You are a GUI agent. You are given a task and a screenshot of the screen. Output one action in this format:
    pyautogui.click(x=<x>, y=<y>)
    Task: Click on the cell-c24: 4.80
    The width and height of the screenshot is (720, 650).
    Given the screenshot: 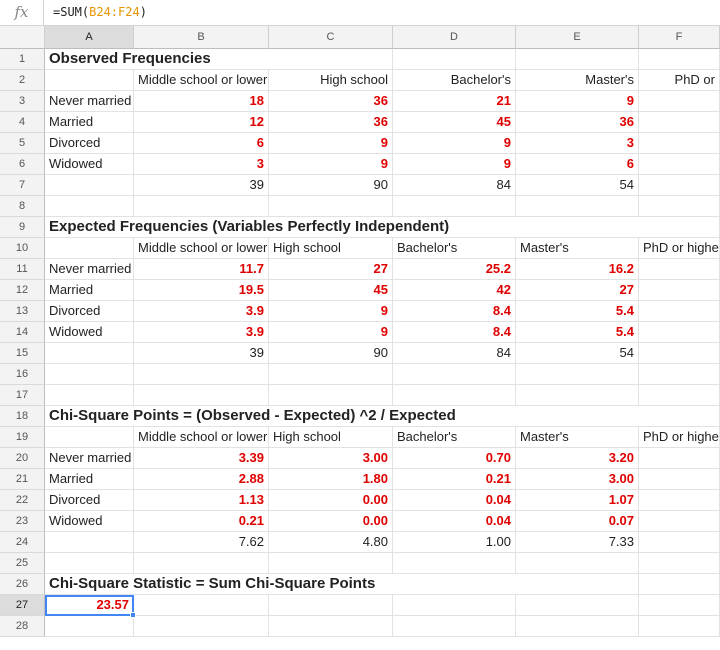 What is the action you would take?
    pyautogui.click(x=331, y=542)
    